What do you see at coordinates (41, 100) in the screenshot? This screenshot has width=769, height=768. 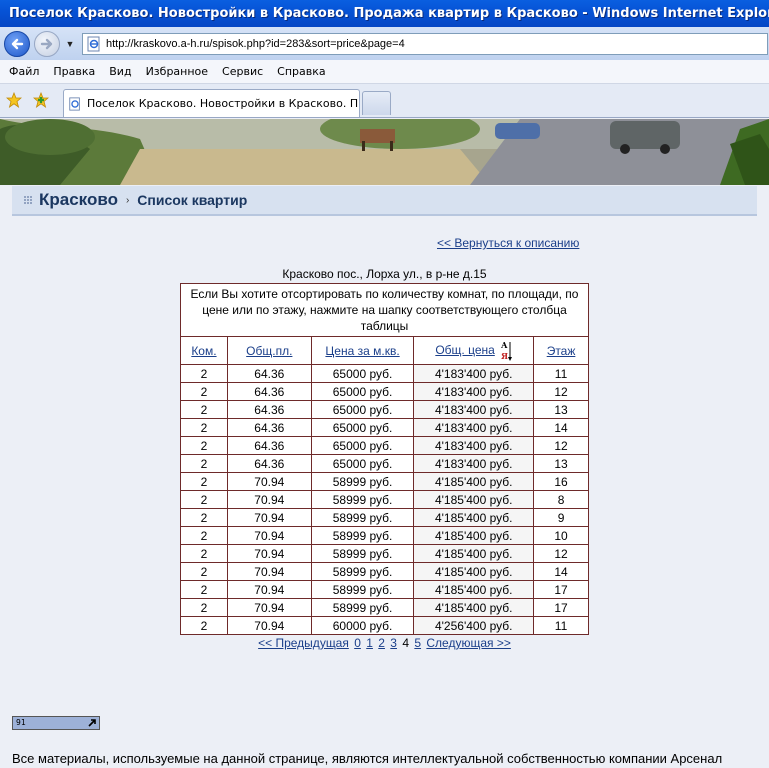 I see `add-favorite-icon` at bounding box center [41, 100].